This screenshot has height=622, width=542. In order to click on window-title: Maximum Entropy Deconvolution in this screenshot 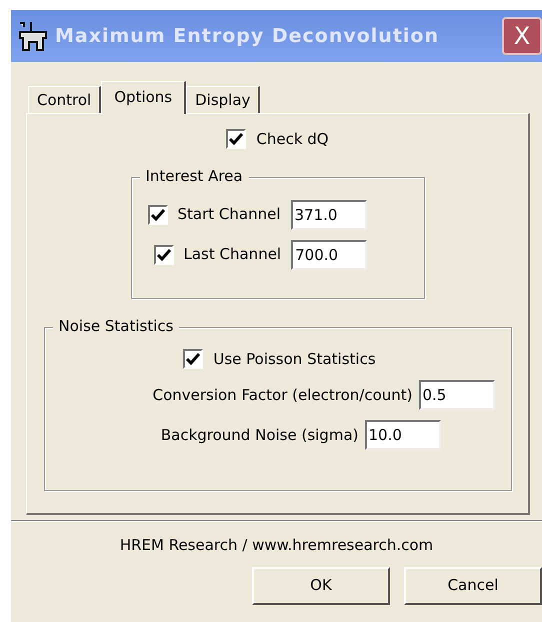, I will do `click(247, 36)`.